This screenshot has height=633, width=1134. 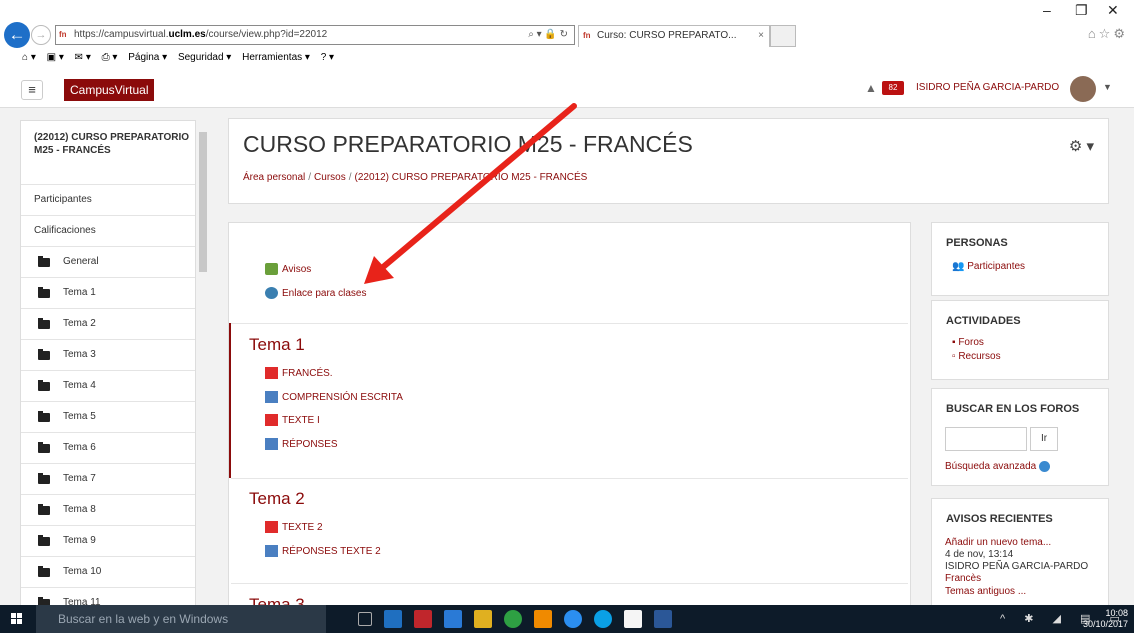 I want to click on section-title: Tema 3, so click(x=277, y=600).